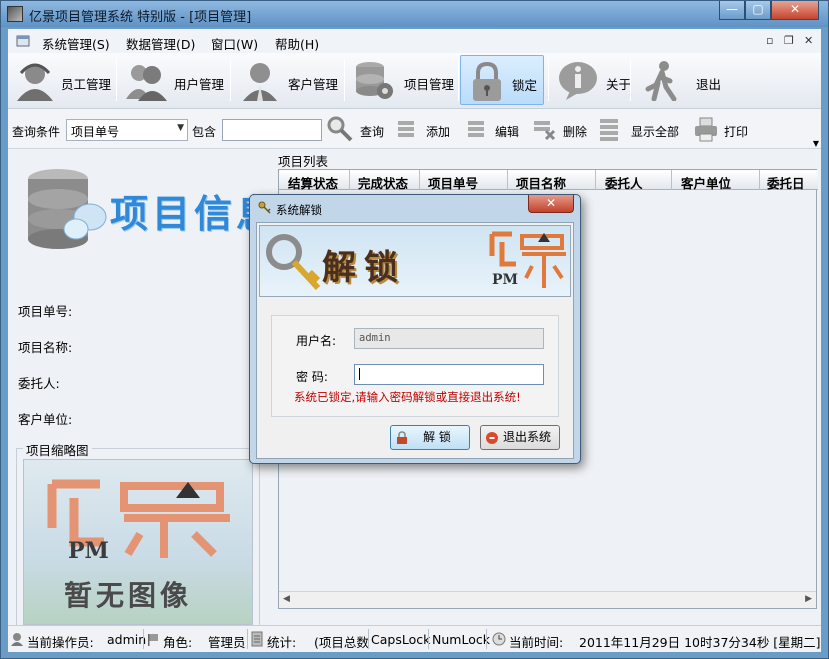 The height and width of the screenshot is (659, 829). What do you see at coordinates (499, 639) in the screenshot?
I see `clock-icon` at bounding box center [499, 639].